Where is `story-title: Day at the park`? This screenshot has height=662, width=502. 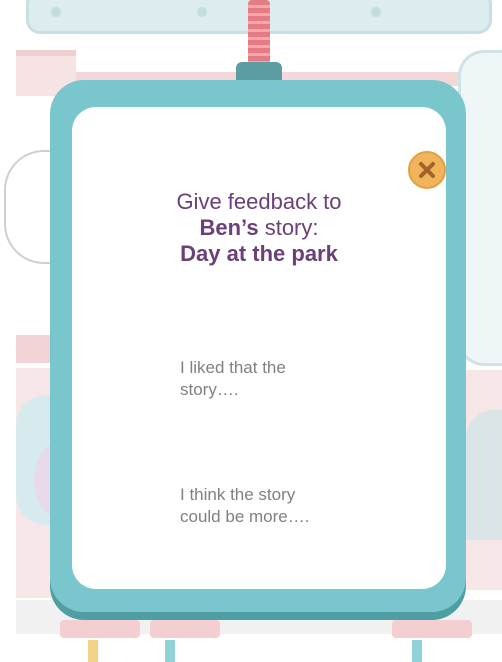
story-title: Day at the park is located at coordinates (259, 253).